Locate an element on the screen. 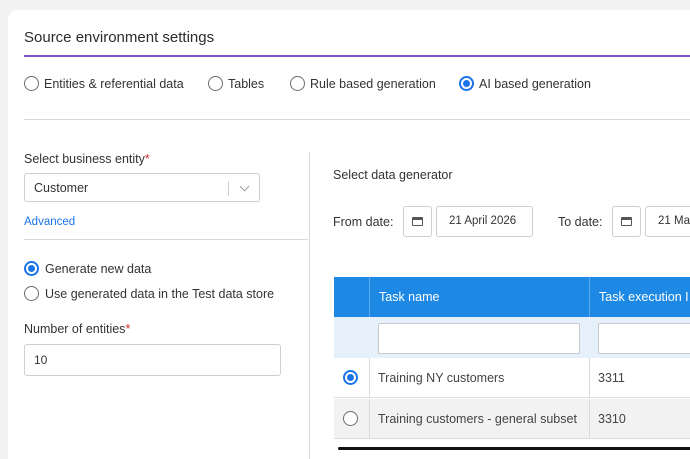 The width and height of the screenshot is (690, 459). section-divider is located at coordinates (357, 119).